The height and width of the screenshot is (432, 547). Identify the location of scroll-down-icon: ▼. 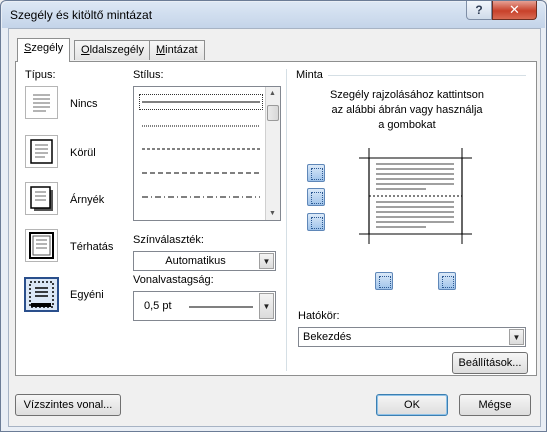
(272, 213).